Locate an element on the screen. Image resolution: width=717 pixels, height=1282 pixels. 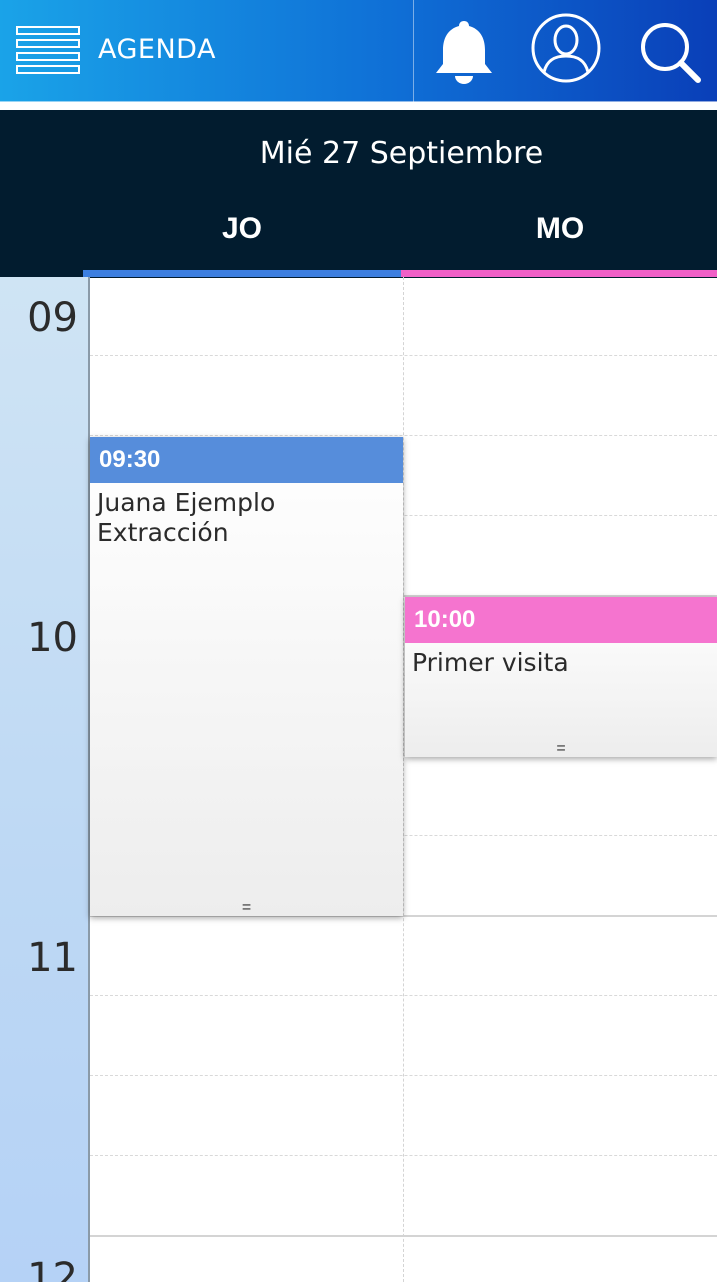
column-color-bar-jo is located at coordinates (242, 273).